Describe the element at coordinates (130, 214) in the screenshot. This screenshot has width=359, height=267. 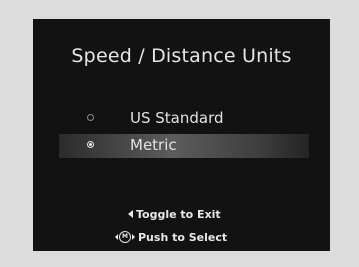
I see `left-arrow-icon` at that location.